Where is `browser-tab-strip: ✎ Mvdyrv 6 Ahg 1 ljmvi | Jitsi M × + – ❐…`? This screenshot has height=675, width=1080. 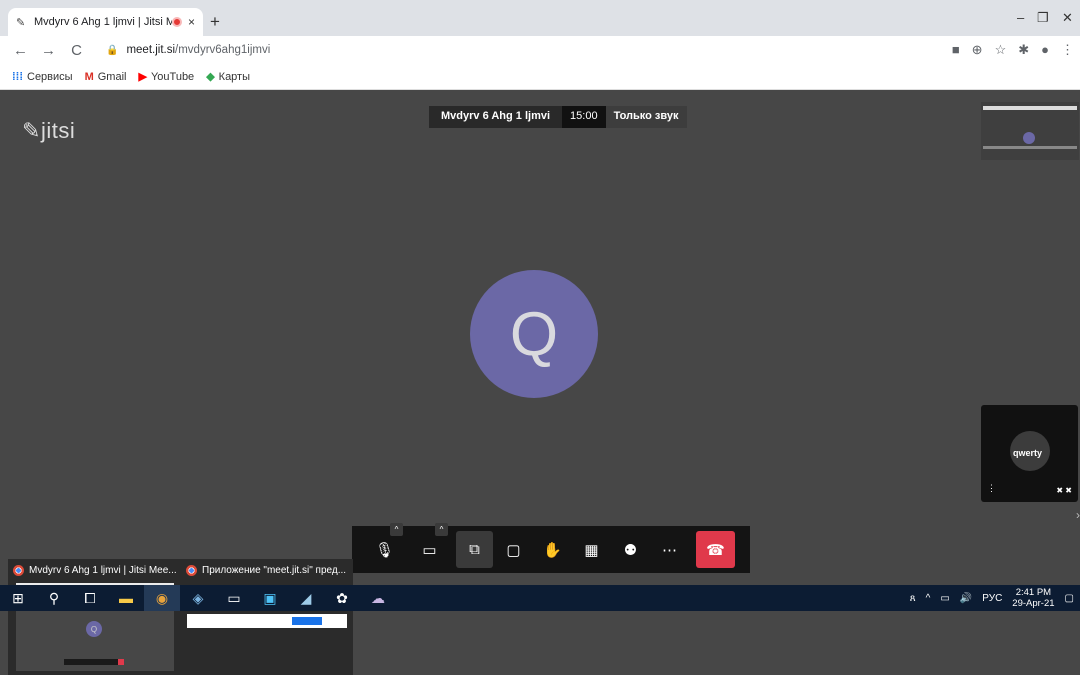 browser-tab-strip: ✎ Mvdyrv 6 Ahg 1 ljmvi | Jitsi M × + – ❐… is located at coordinates (540, 18).